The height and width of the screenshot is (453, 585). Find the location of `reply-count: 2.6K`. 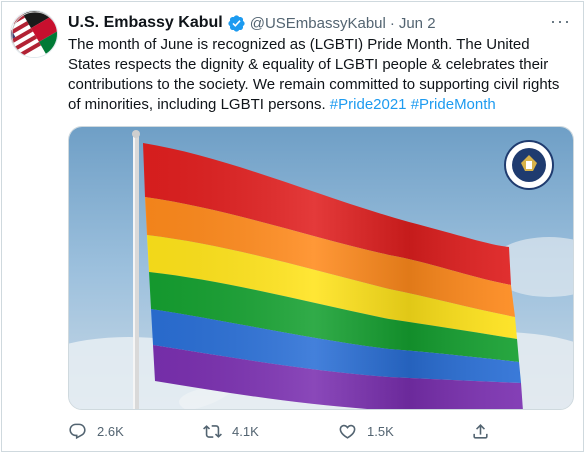

reply-count: 2.6K is located at coordinates (110, 431).